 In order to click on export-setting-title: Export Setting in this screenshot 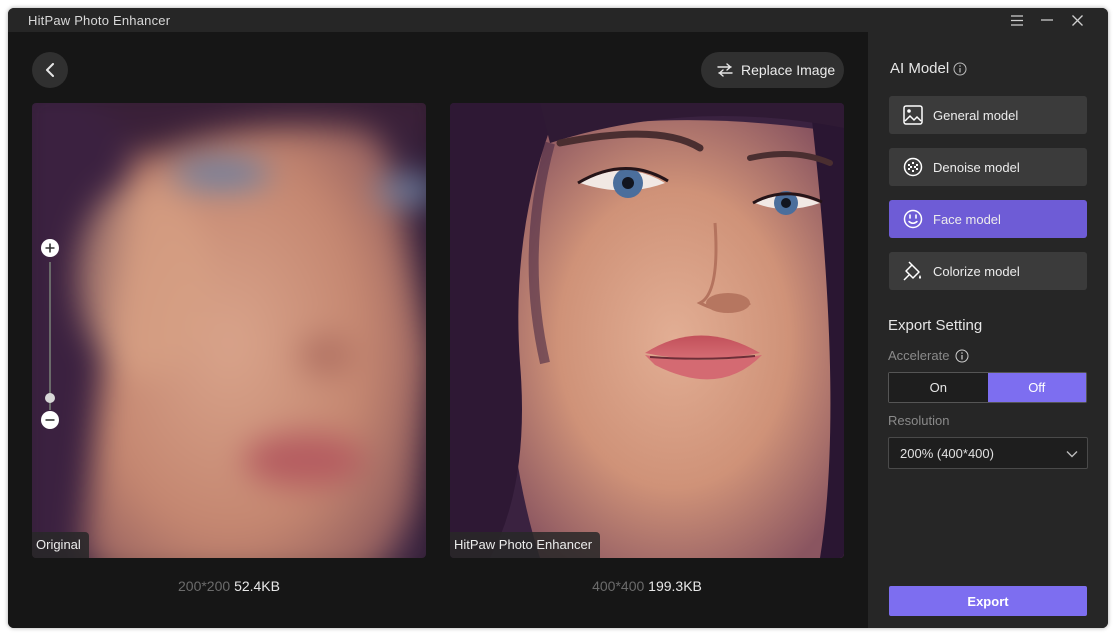, I will do `click(935, 325)`.